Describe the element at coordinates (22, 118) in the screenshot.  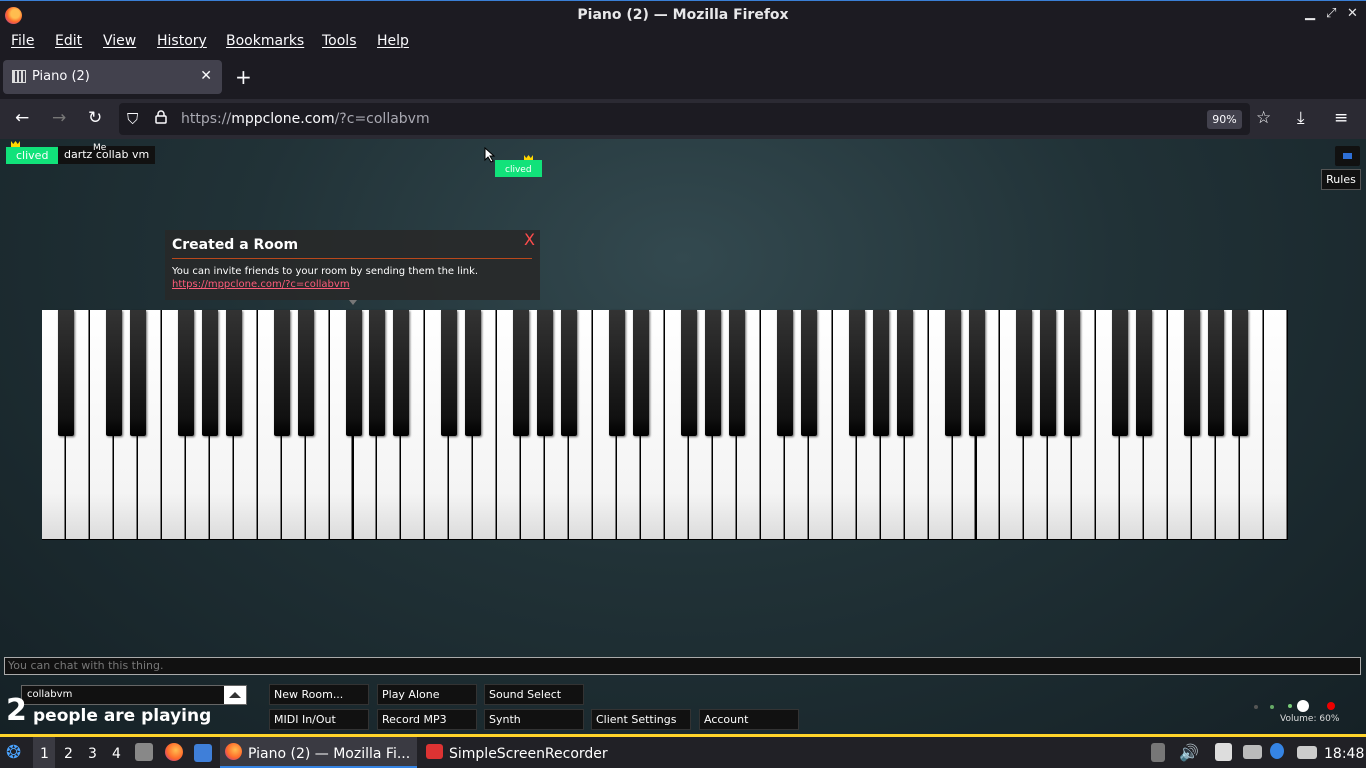
I see `back-icon: ←` at that location.